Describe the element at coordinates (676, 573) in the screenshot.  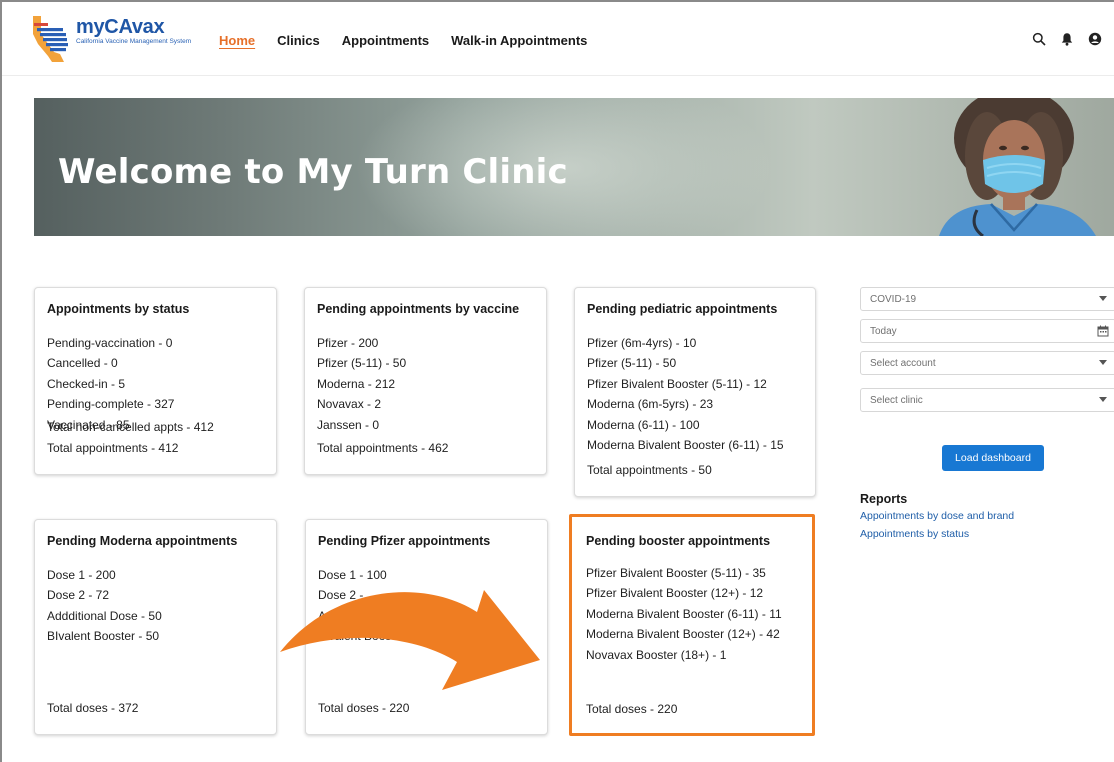
I see `list-item: Pfizer Bivalent Booster (5-11) - 35` at that location.